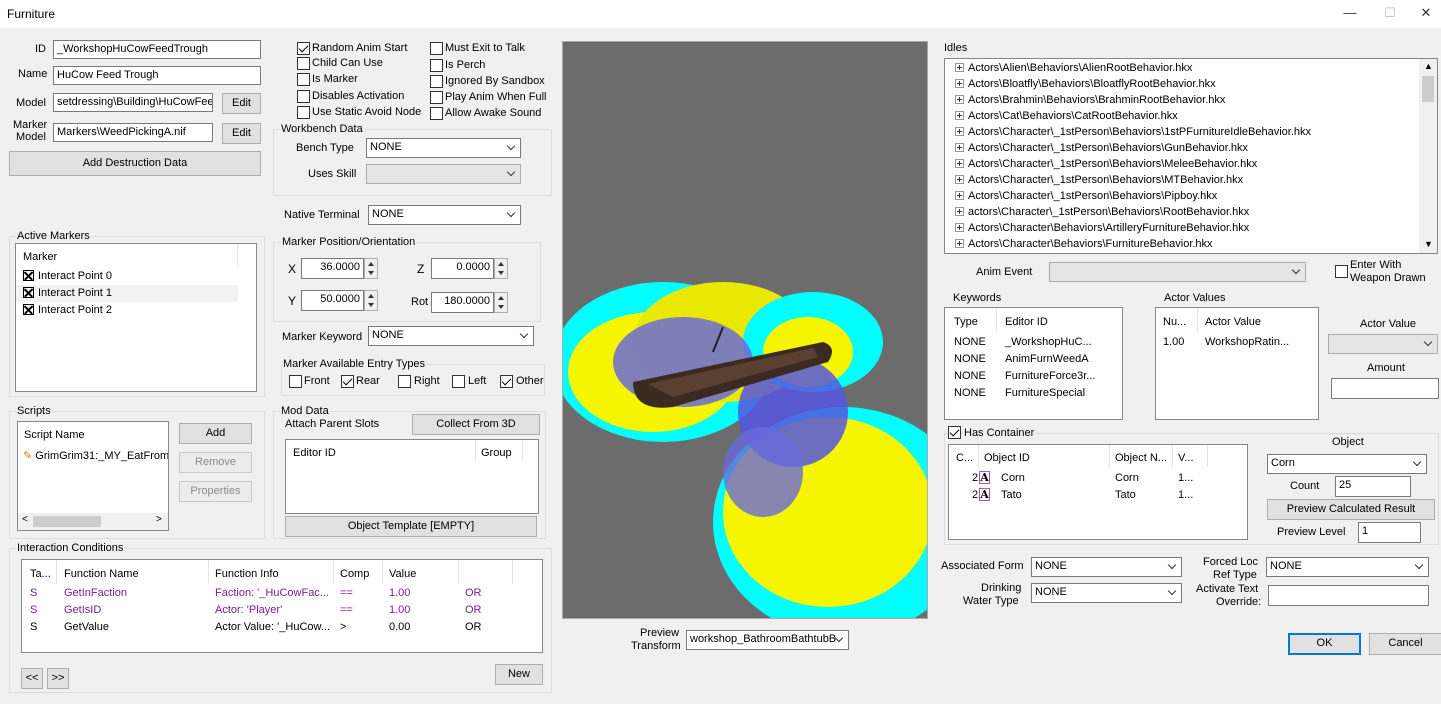 The width and height of the screenshot is (1441, 704). Describe the element at coordinates (462, 268) in the screenshot. I see `z-field: 0.0000` at that location.